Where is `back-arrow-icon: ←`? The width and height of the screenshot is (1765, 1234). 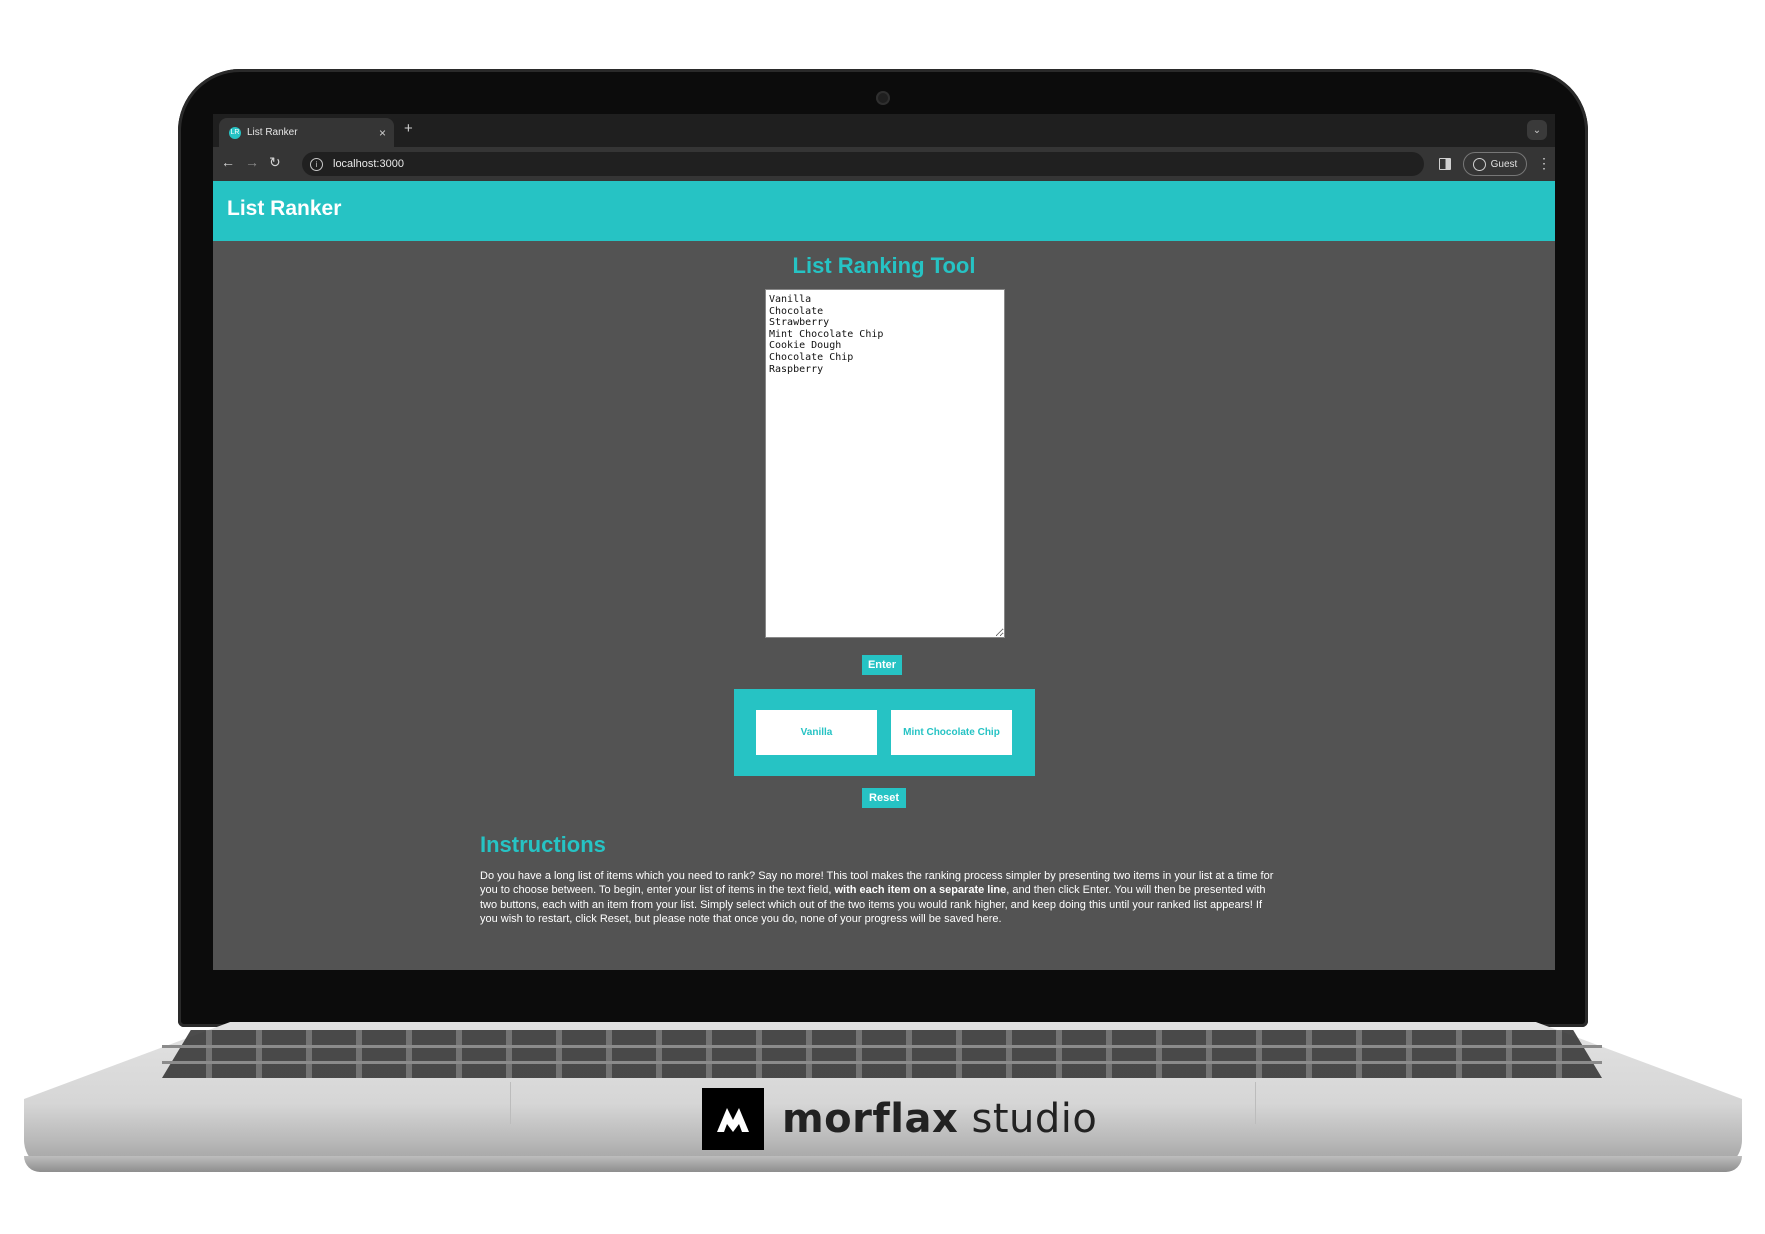 back-arrow-icon: ← is located at coordinates (228, 162).